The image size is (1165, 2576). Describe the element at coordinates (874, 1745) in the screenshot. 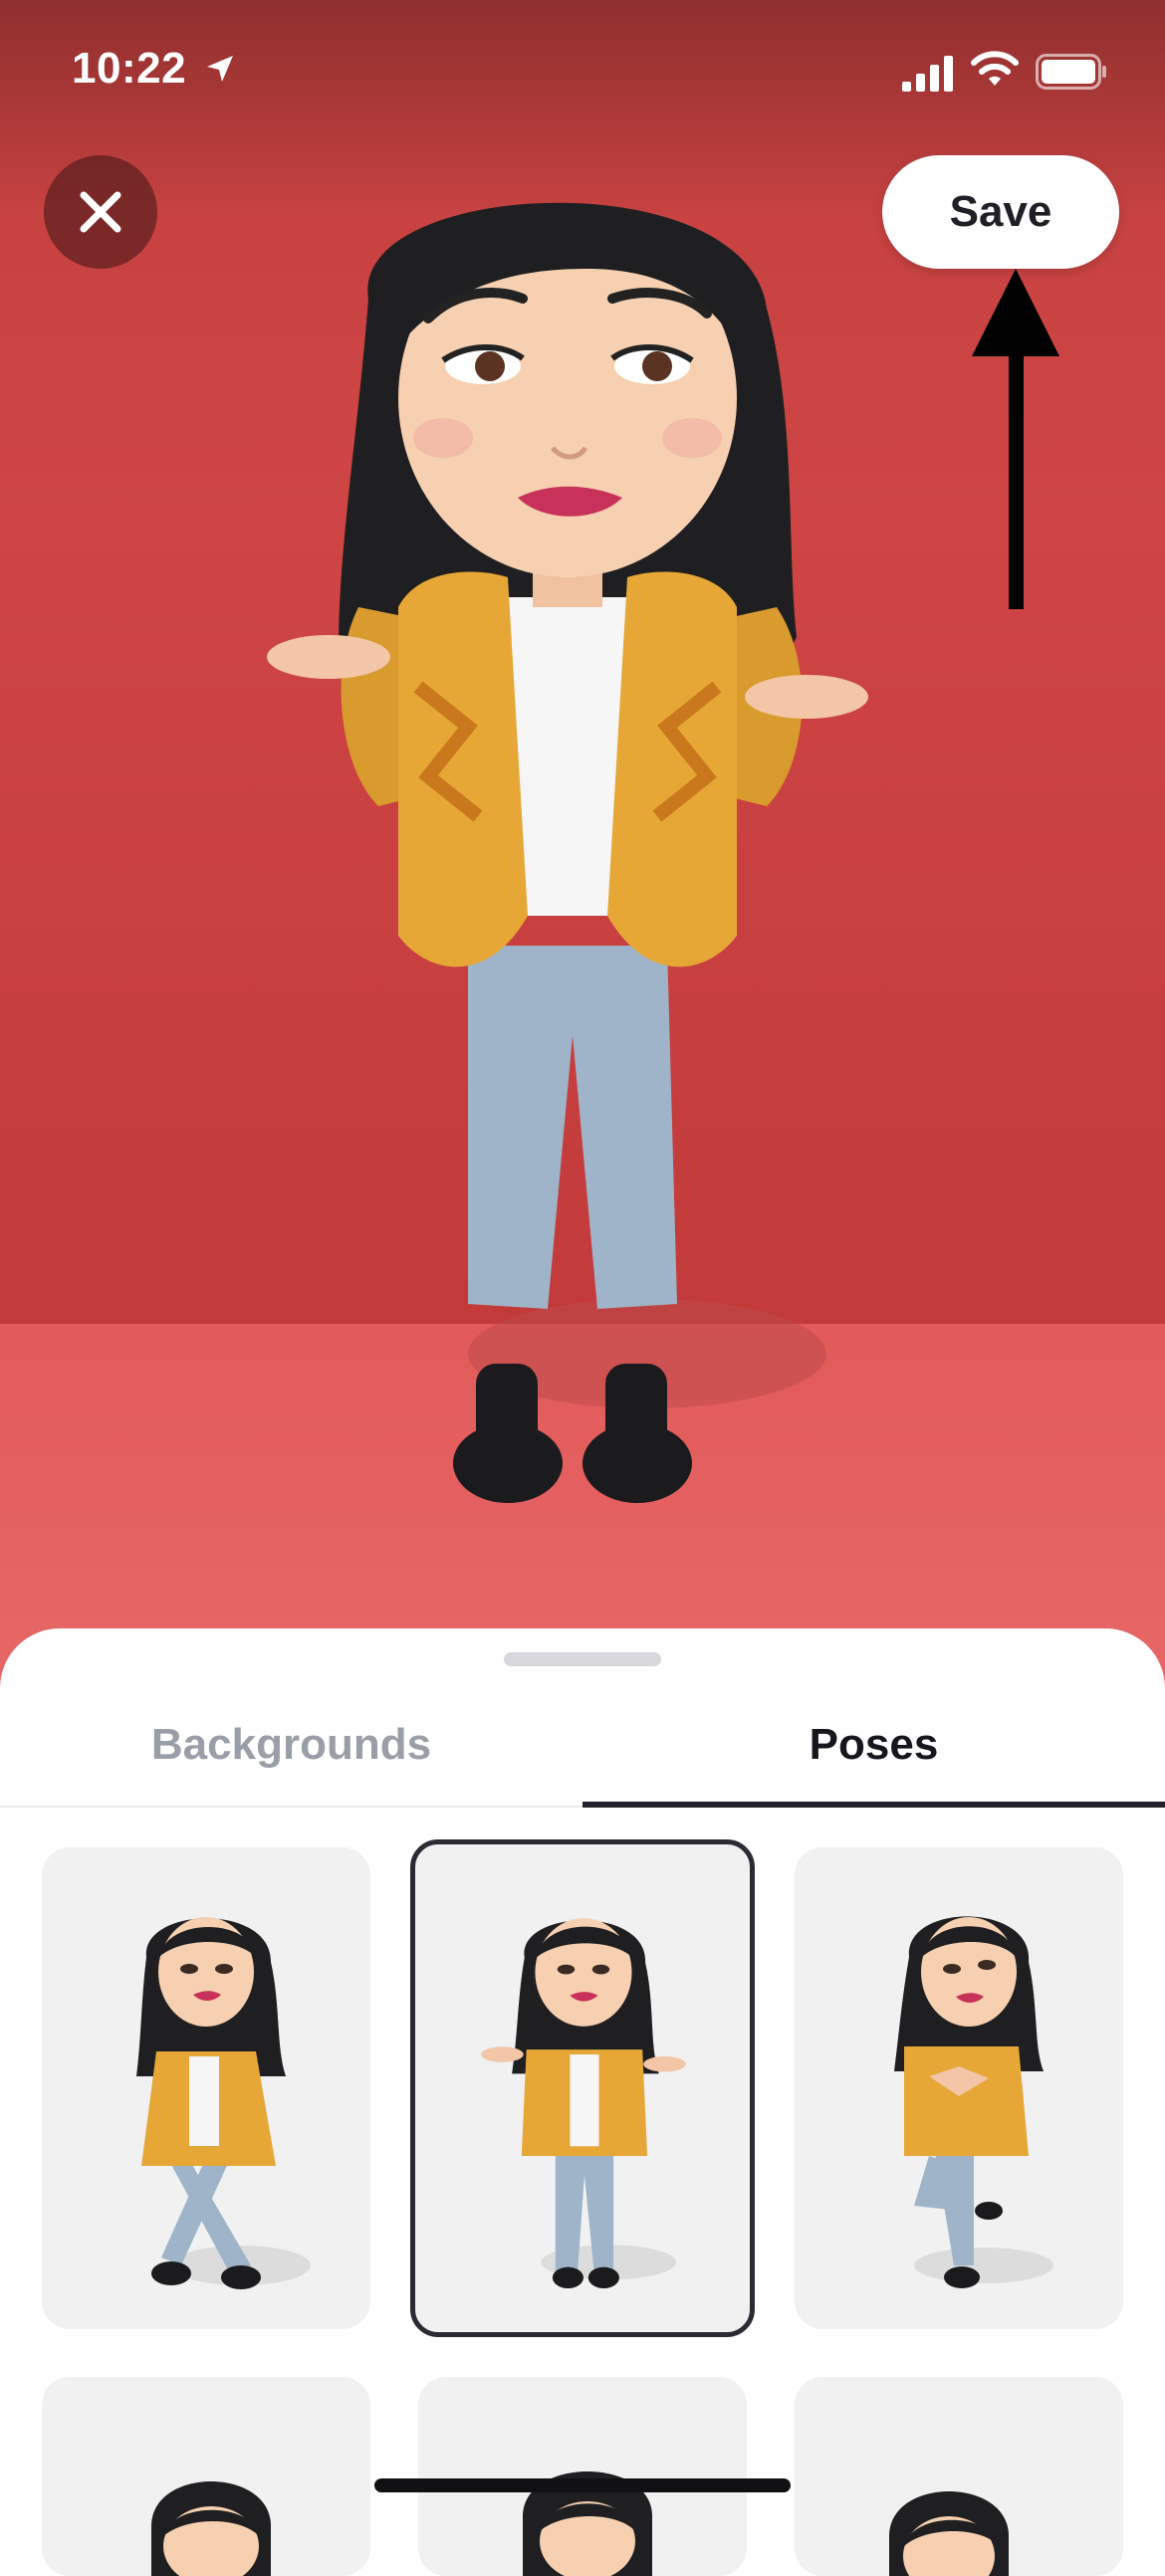

I see `tab-poses: Poses` at that location.